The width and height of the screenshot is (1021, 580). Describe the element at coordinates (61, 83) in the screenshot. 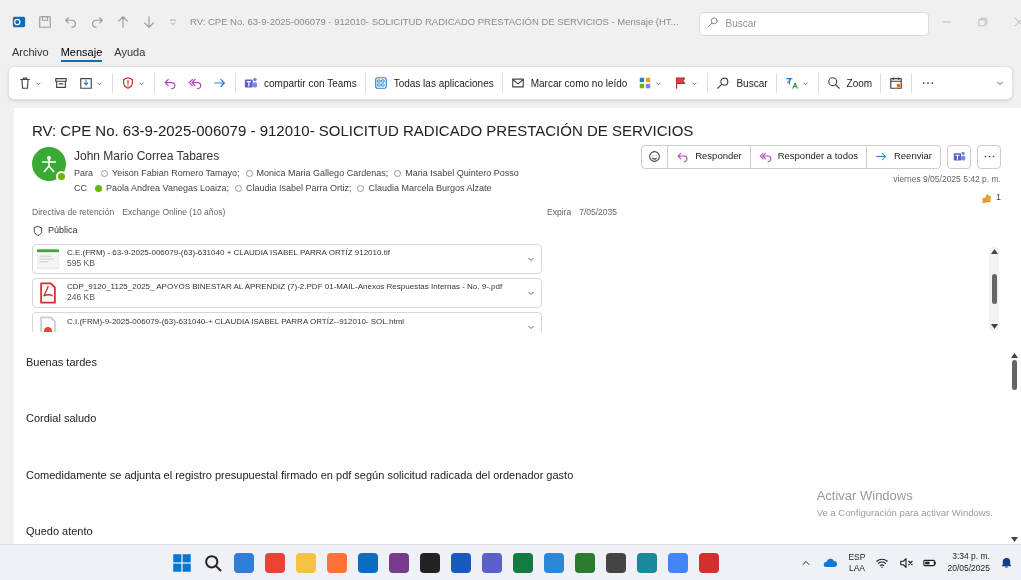

I see `archive-icon` at that location.